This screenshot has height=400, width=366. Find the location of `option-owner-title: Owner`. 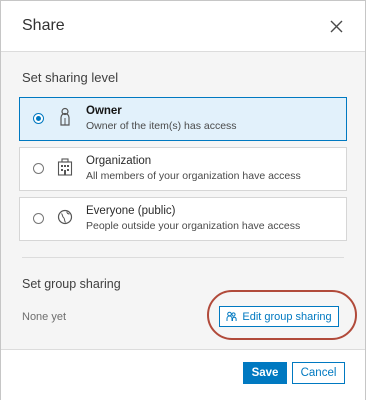

option-owner-title: Owner is located at coordinates (104, 111).